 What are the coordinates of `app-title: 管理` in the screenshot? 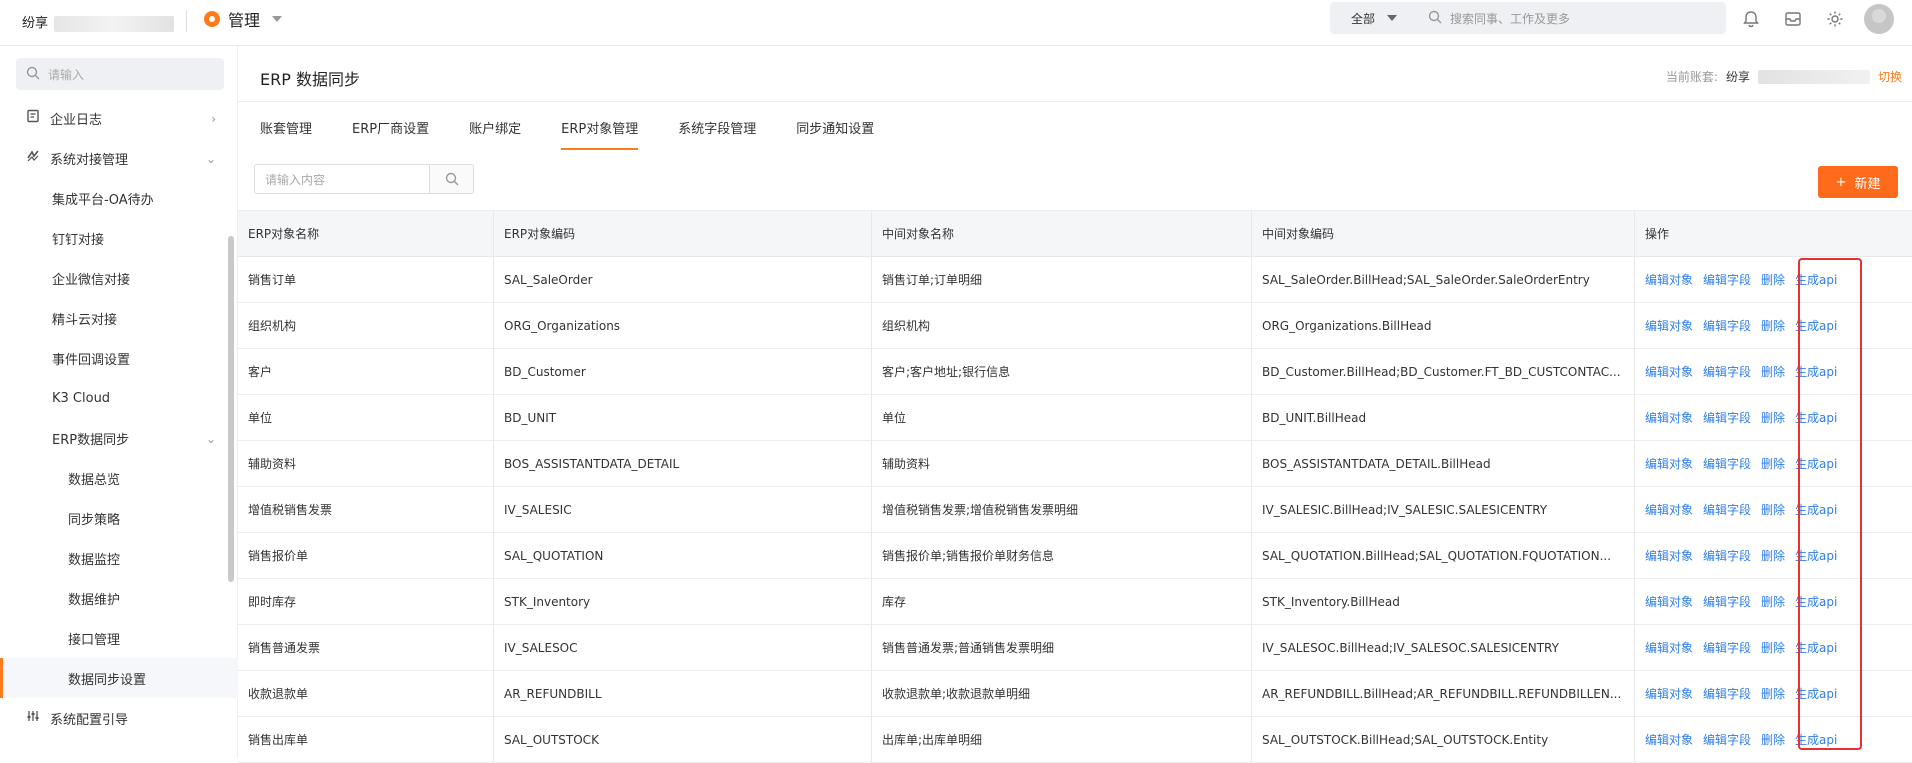 It's located at (244, 20).